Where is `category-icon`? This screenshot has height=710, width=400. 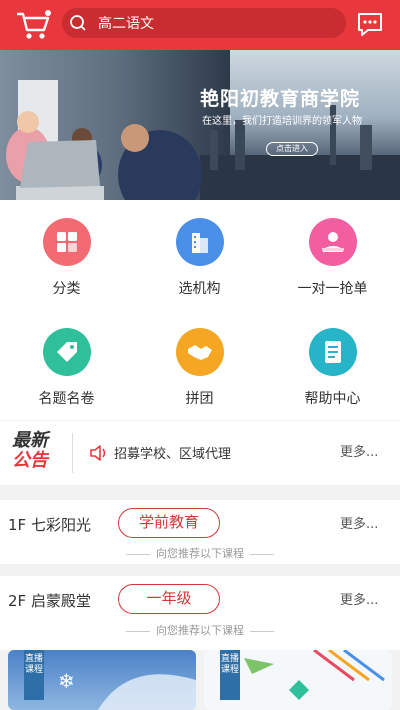 category-icon is located at coordinates (66, 242).